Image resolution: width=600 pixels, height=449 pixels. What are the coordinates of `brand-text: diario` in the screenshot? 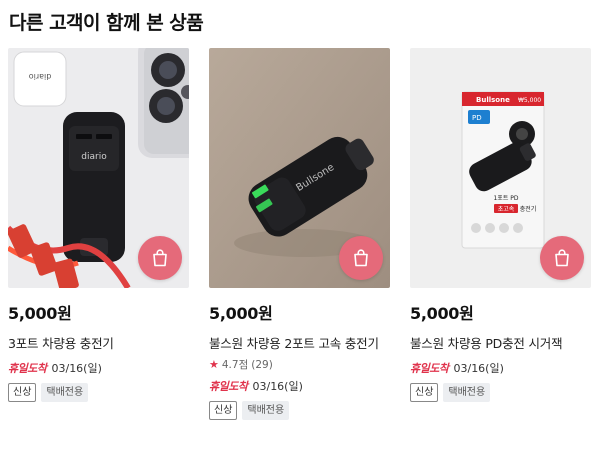 It's located at (94, 157).